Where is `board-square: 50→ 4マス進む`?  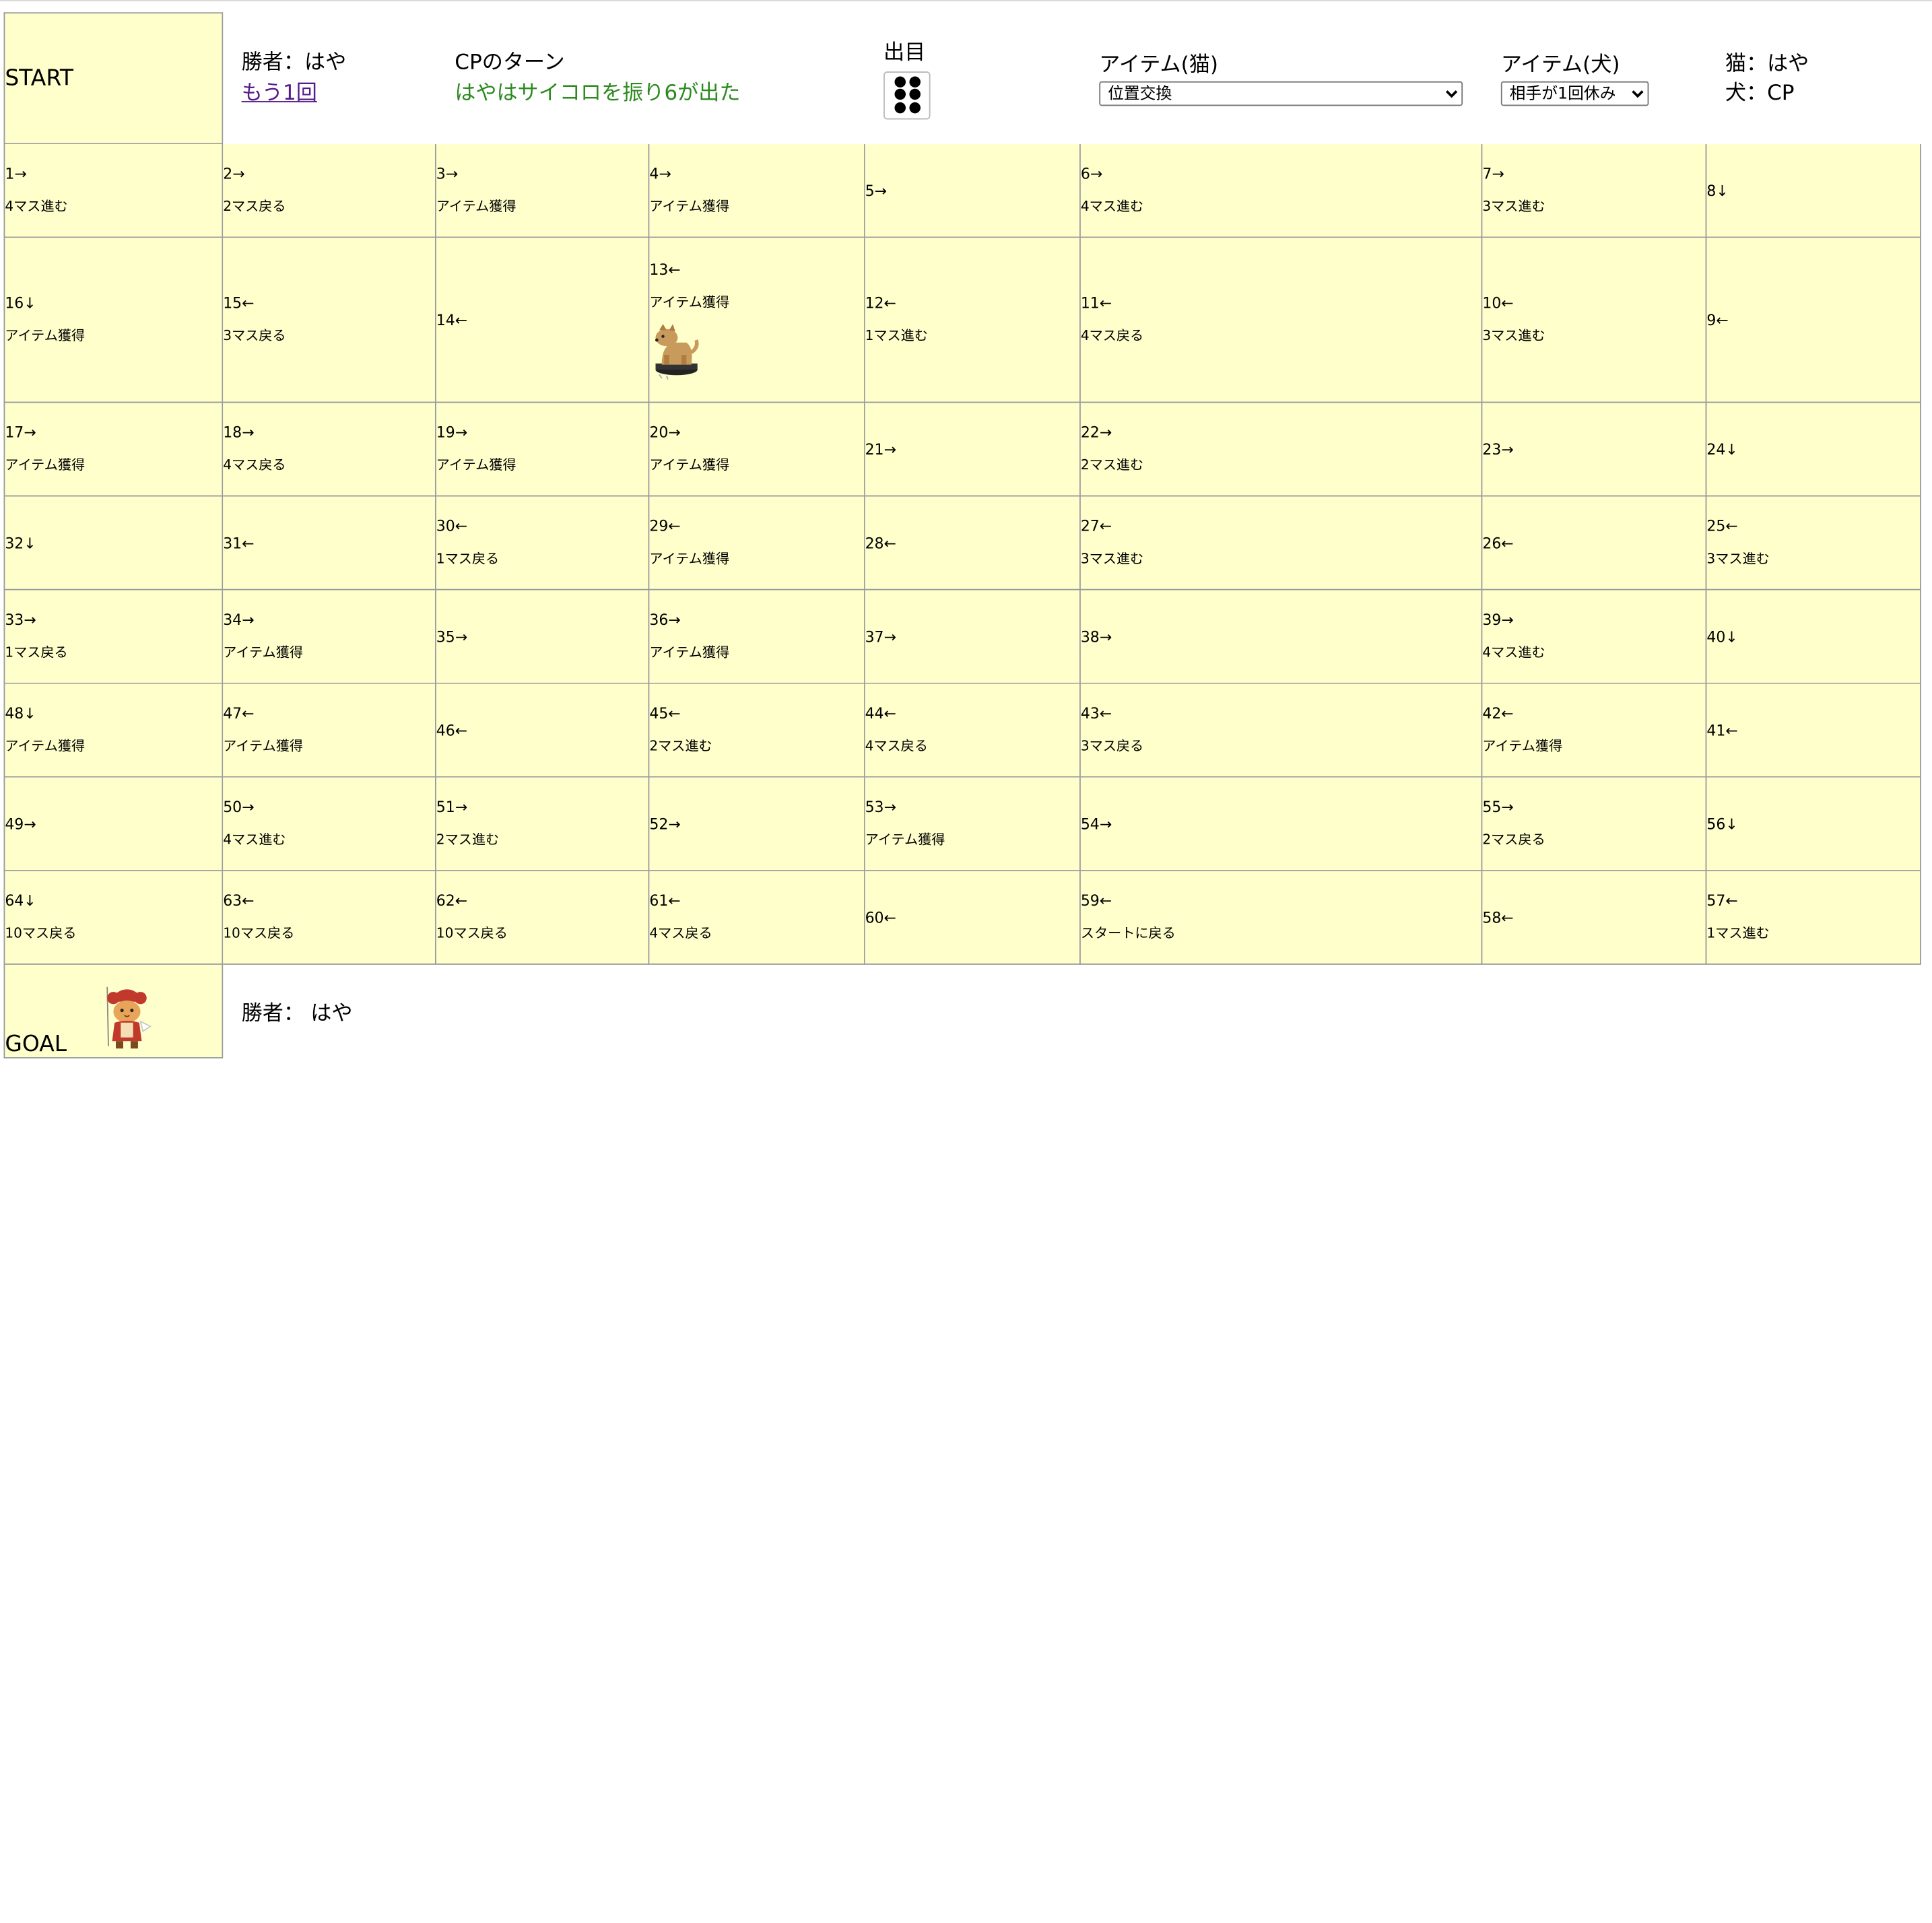 board-square: 50→ 4マス進む is located at coordinates (329, 824).